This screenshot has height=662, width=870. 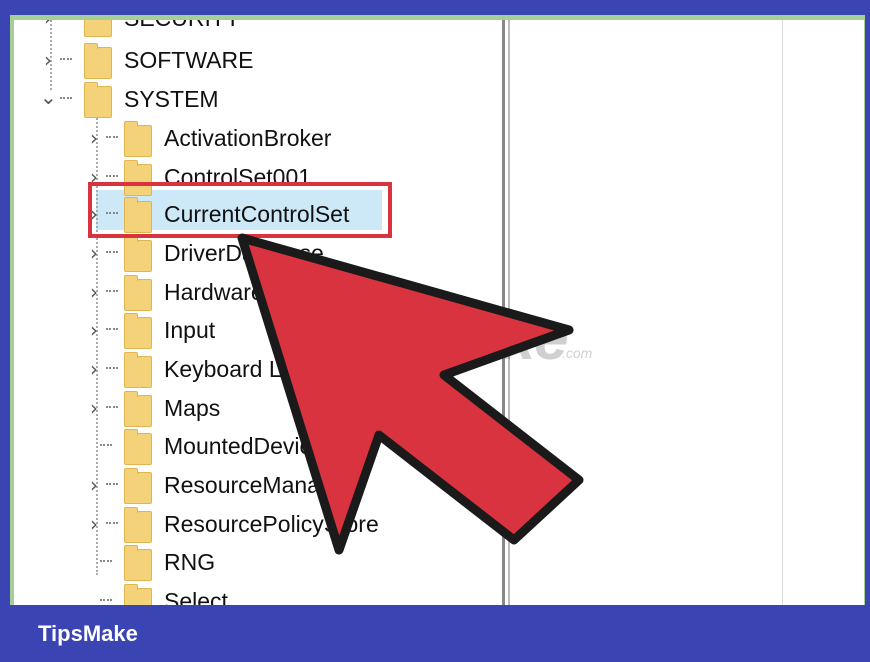 I want to click on tree-item-label: SOFTWARE, so click(x=189, y=60).